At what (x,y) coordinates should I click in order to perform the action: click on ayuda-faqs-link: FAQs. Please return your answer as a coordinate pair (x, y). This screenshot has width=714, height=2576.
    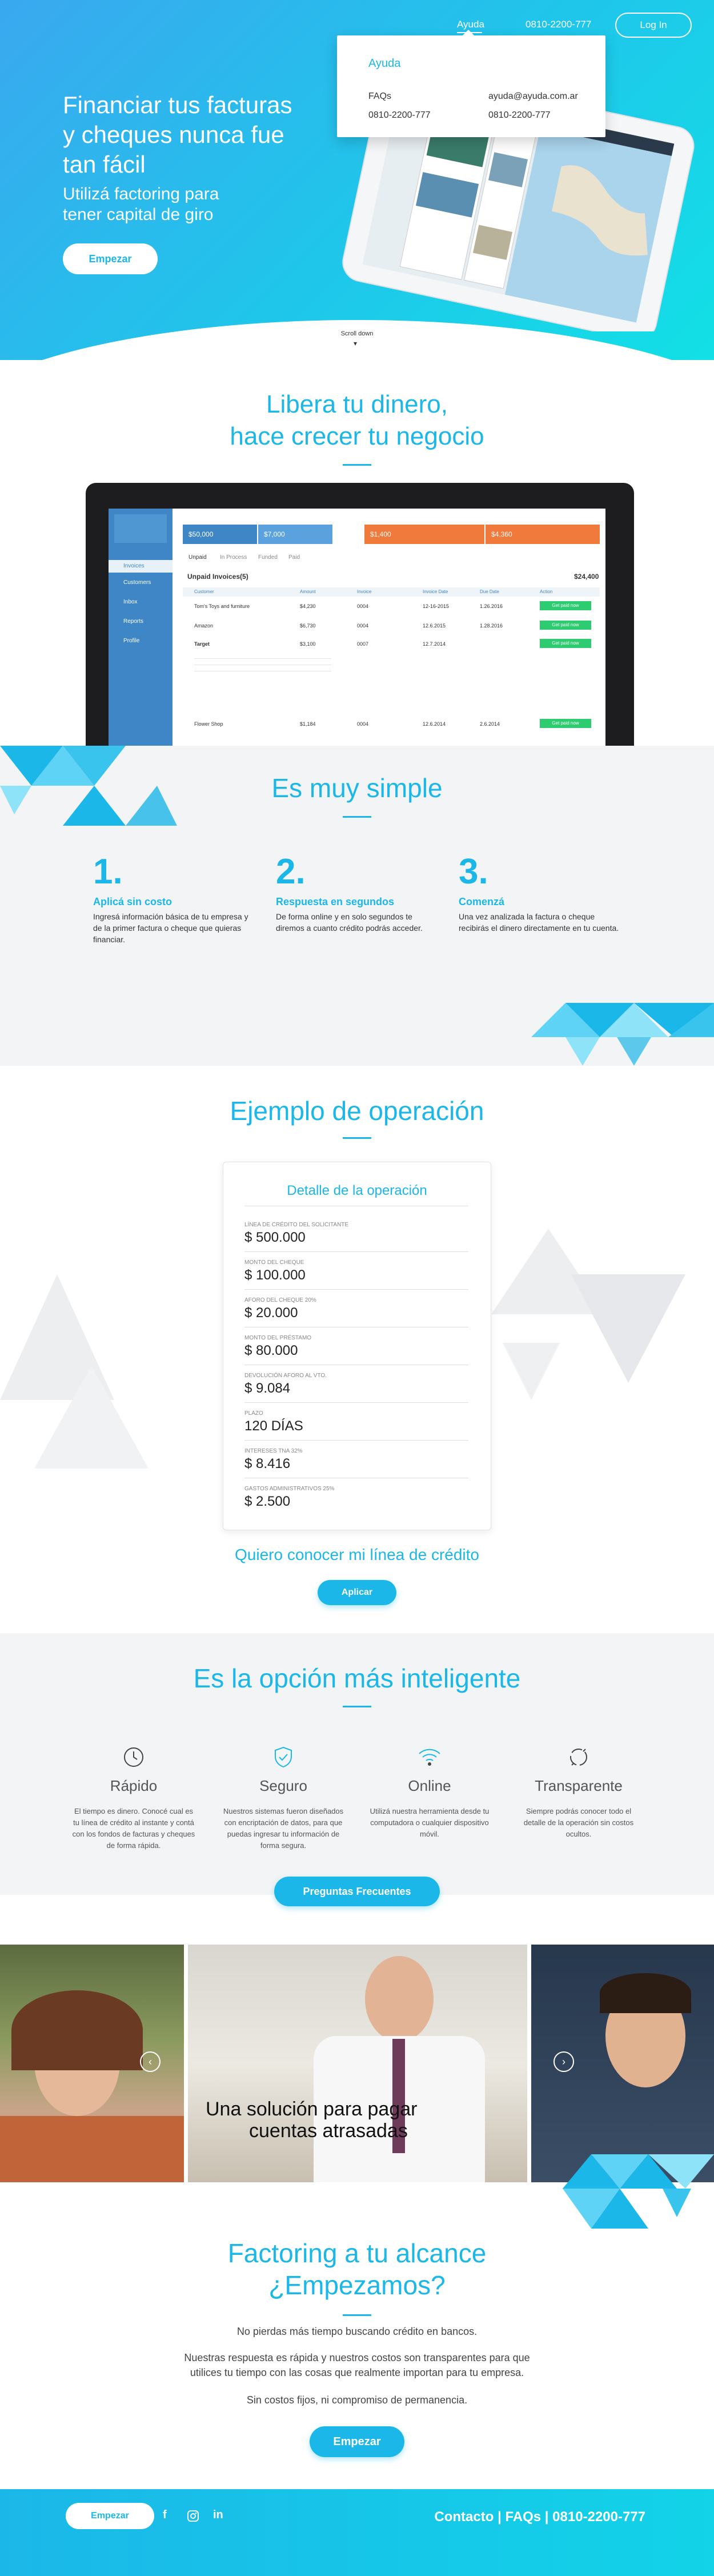
    Looking at the image, I should click on (380, 96).